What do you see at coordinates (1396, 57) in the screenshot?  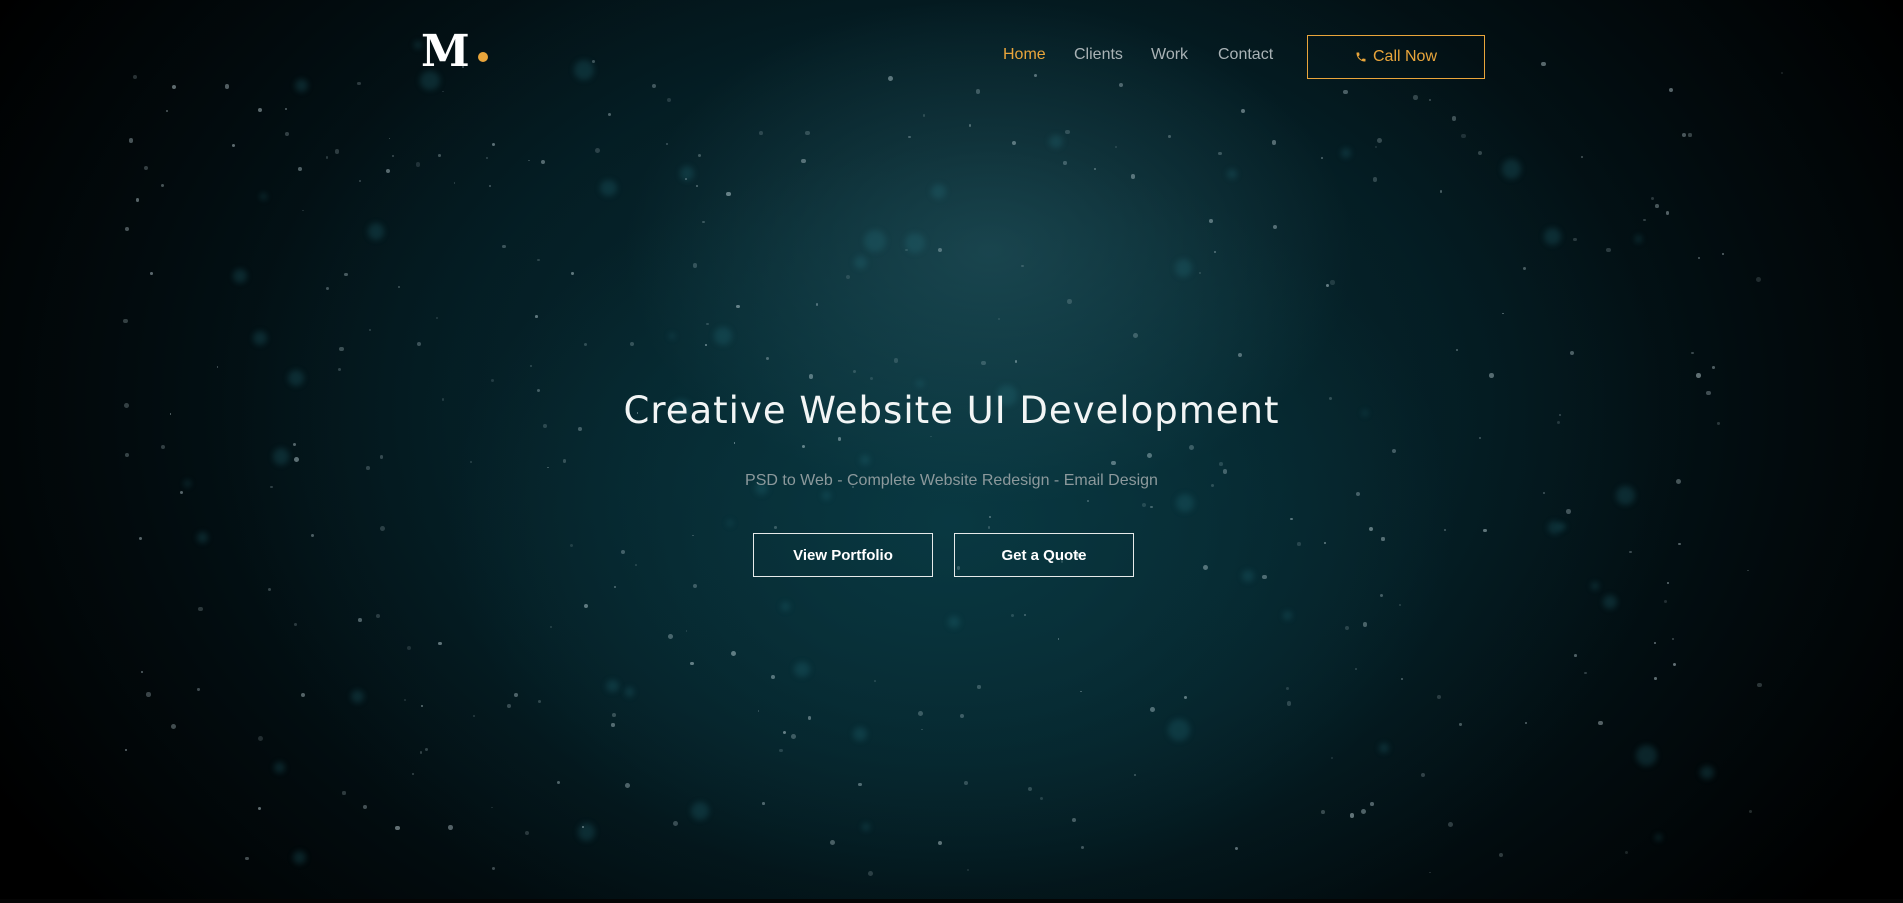 I see `call-now-button: Call Now` at bounding box center [1396, 57].